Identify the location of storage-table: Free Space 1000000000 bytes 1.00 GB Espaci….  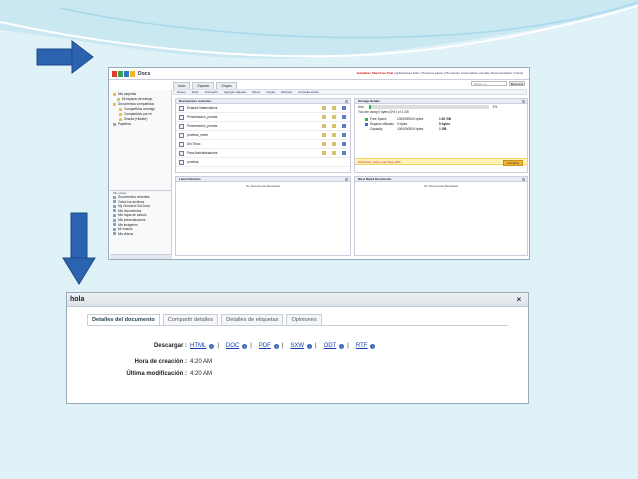
(446, 124).